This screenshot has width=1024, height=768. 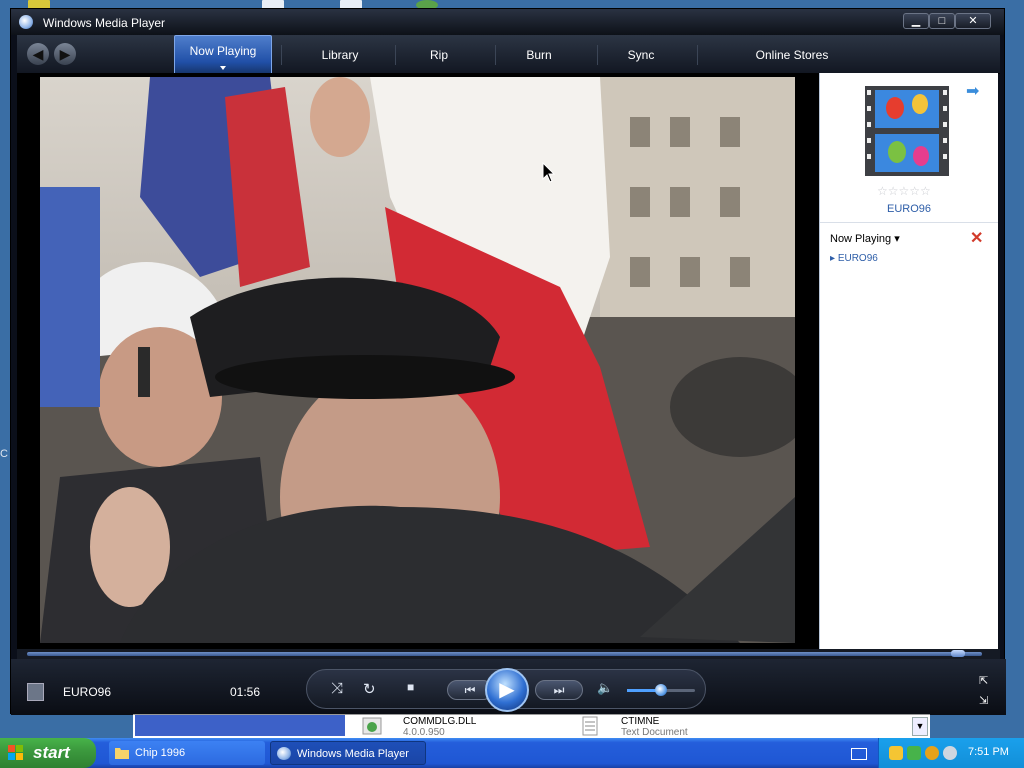 What do you see at coordinates (122, 753) in the screenshot?
I see `folder-icon` at bounding box center [122, 753].